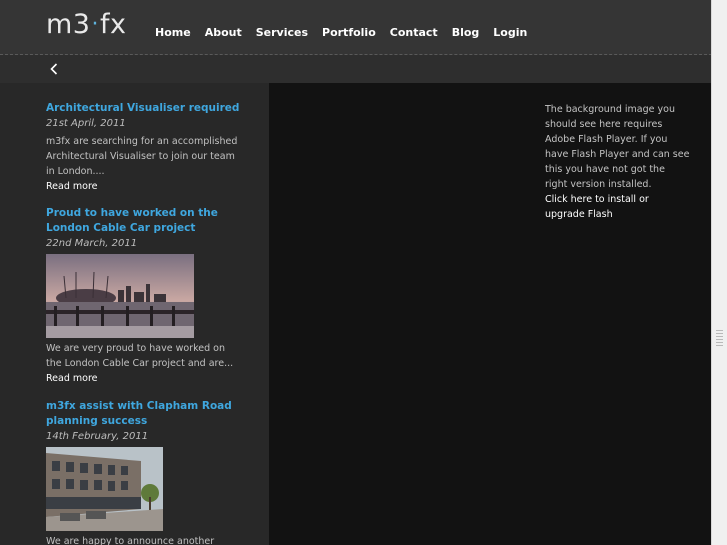  Describe the element at coordinates (282, 32) in the screenshot. I see `nav-services: Services` at that location.